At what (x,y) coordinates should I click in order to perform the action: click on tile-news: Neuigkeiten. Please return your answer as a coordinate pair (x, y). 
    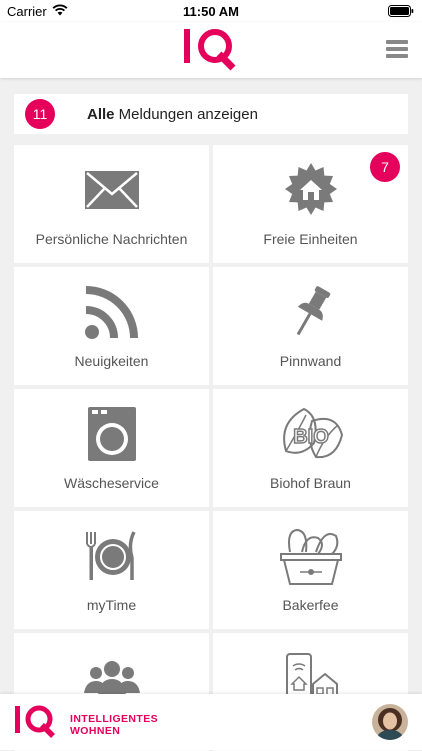
    Looking at the image, I should click on (111, 326).